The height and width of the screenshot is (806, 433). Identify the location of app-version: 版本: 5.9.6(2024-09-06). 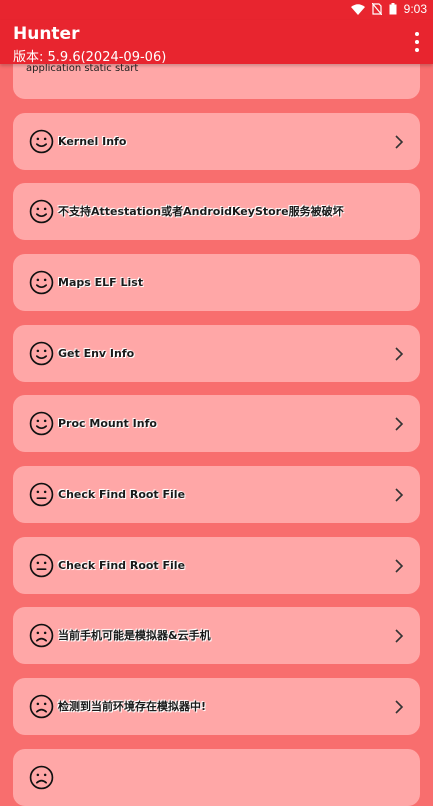
(90, 57).